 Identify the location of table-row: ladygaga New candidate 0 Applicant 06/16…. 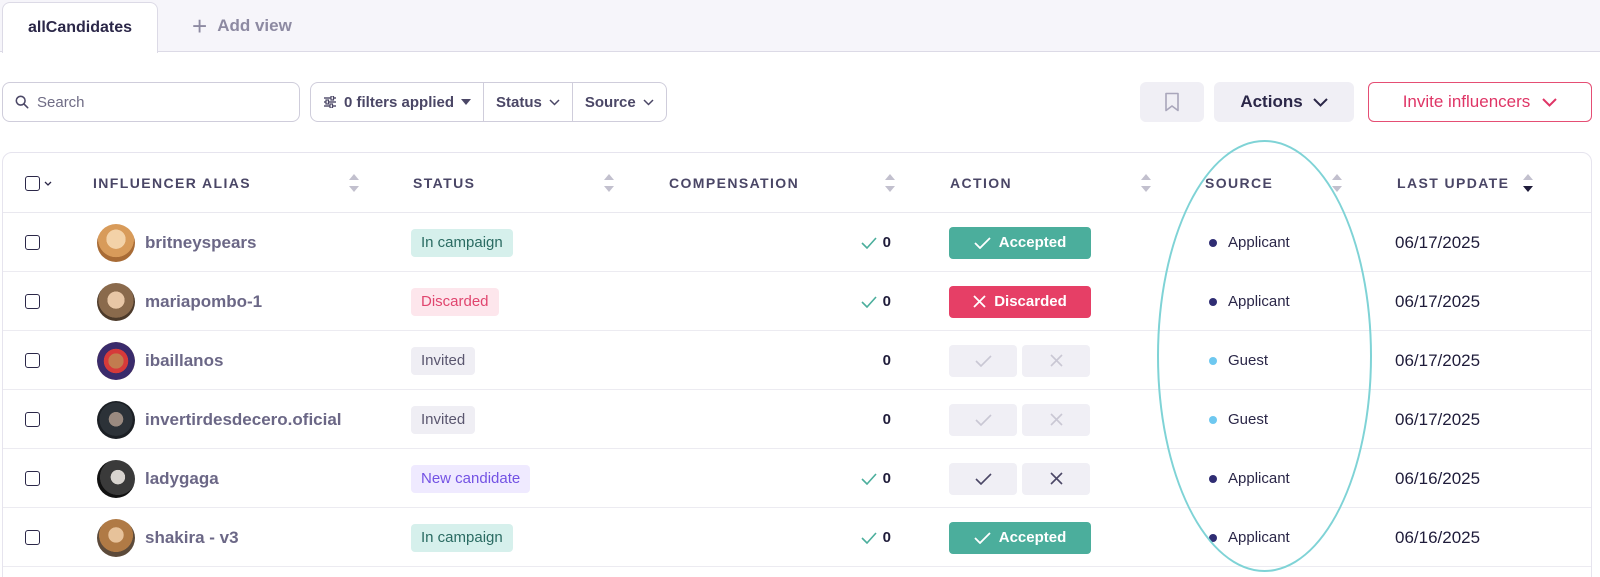
(797, 478).